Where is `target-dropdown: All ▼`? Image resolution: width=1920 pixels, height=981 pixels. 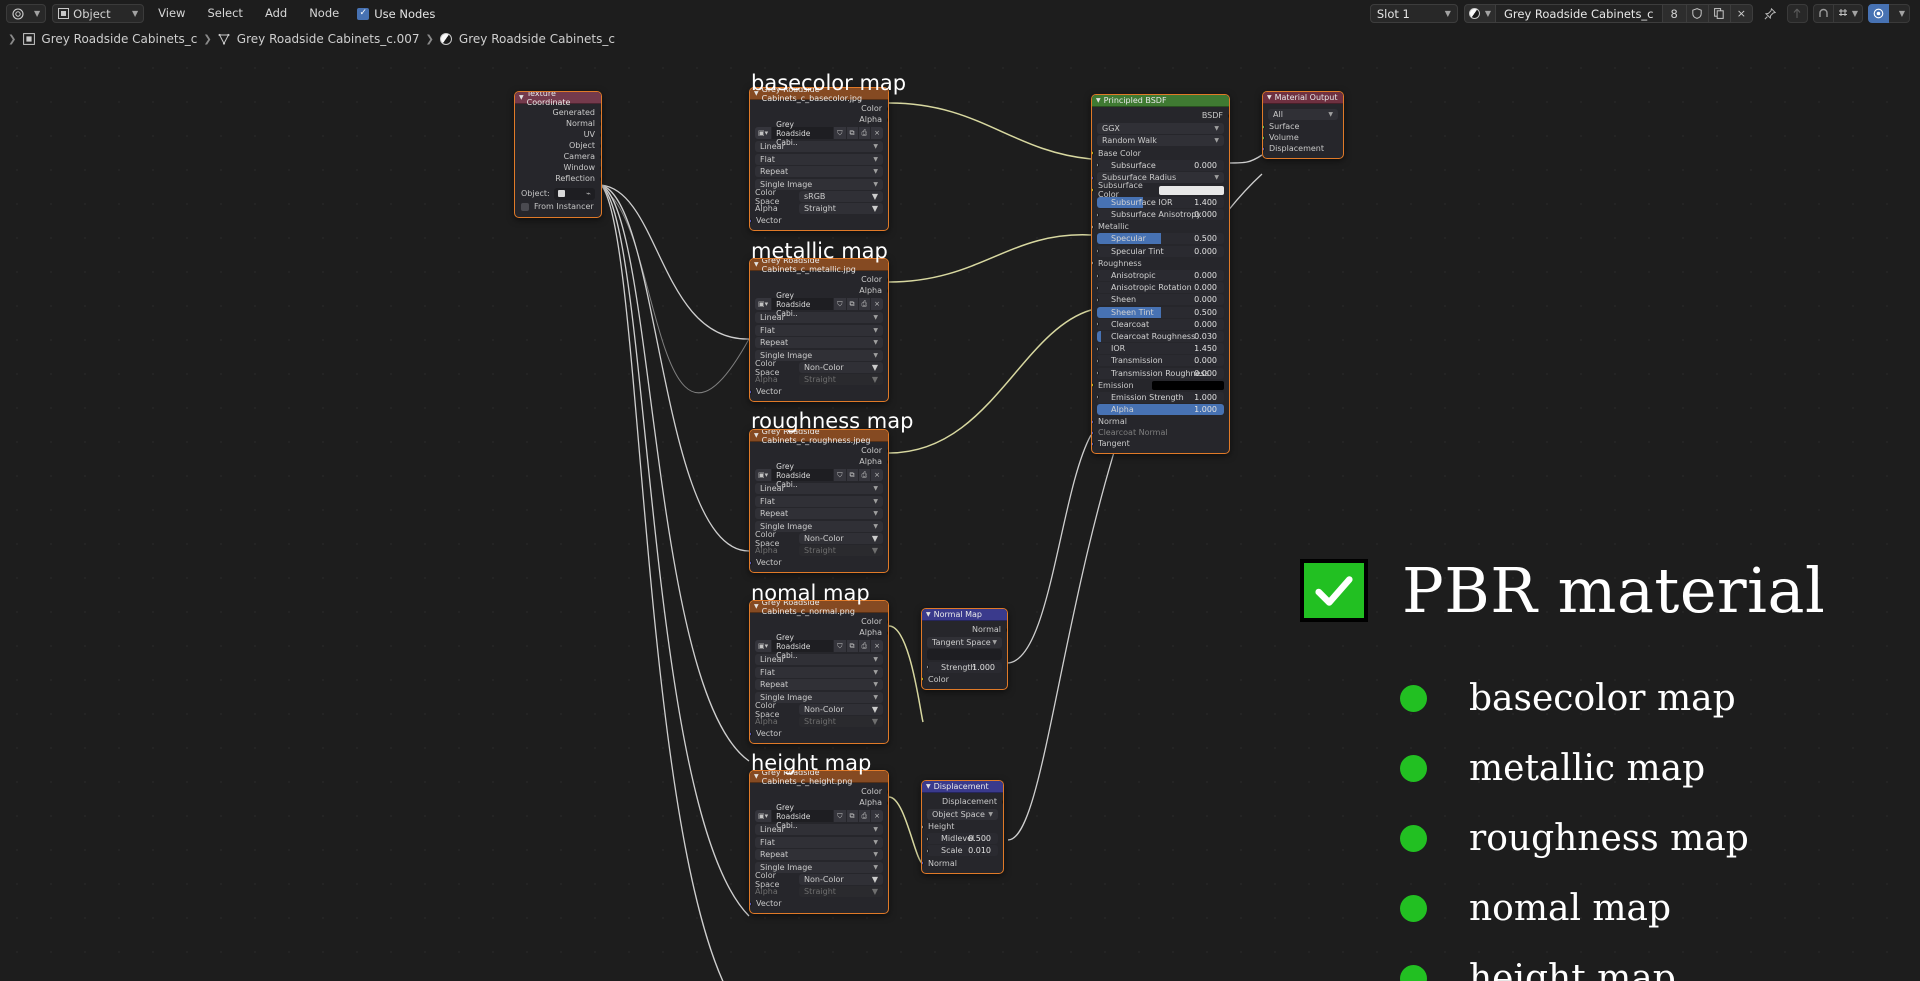 target-dropdown: All ▼ is located at coordinates (1303, 114).